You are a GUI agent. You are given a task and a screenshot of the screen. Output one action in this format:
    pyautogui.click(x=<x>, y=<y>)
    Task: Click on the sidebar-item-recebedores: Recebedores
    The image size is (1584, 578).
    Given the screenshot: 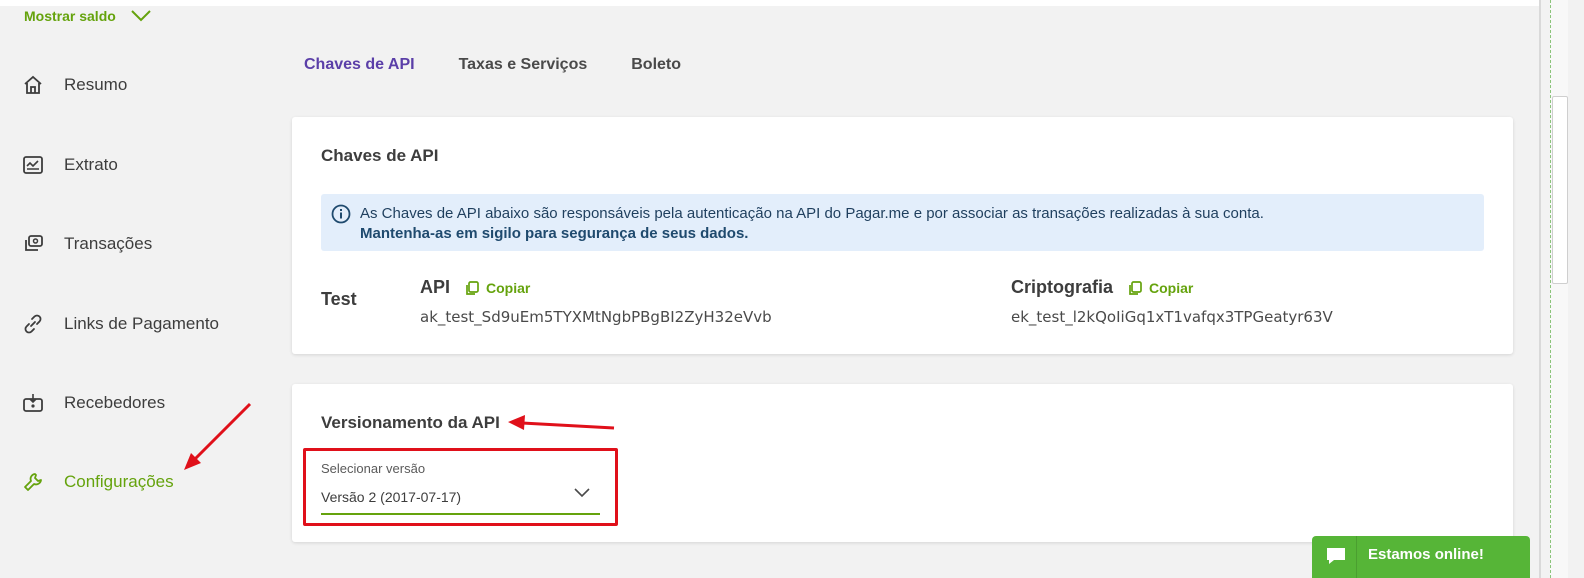 What is the action you would take?
    pyautogui.click(x=93, y=403)
    